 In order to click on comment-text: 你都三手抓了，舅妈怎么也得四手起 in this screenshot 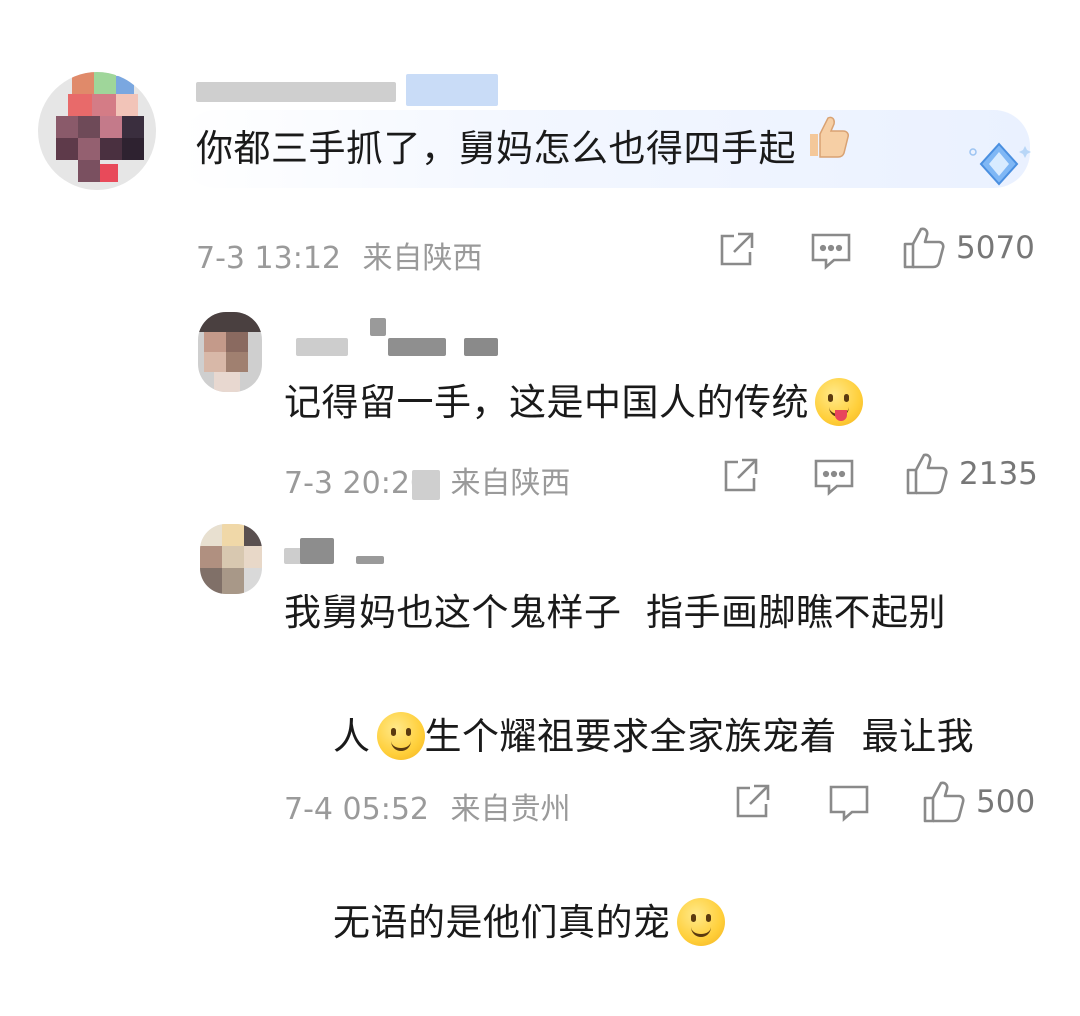, I will do `click(523, 149)`.